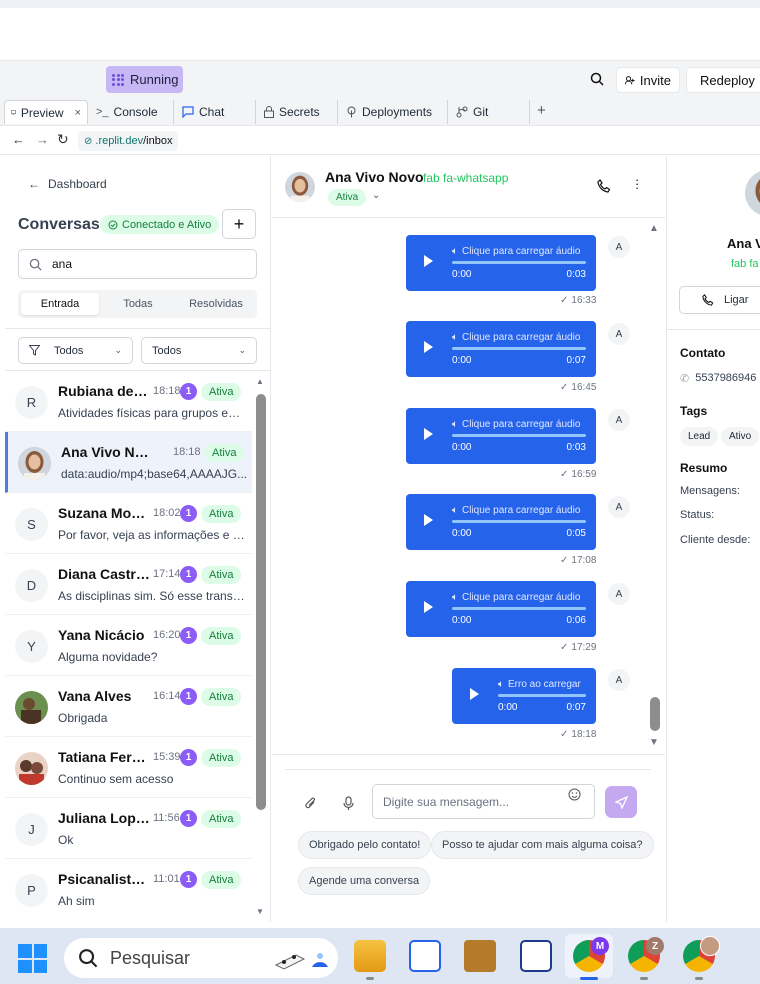  What do you see at coordinates (187, 452) in the screenshot?
I see `conversation-time: 18:18` at bounding box center [187, 452].